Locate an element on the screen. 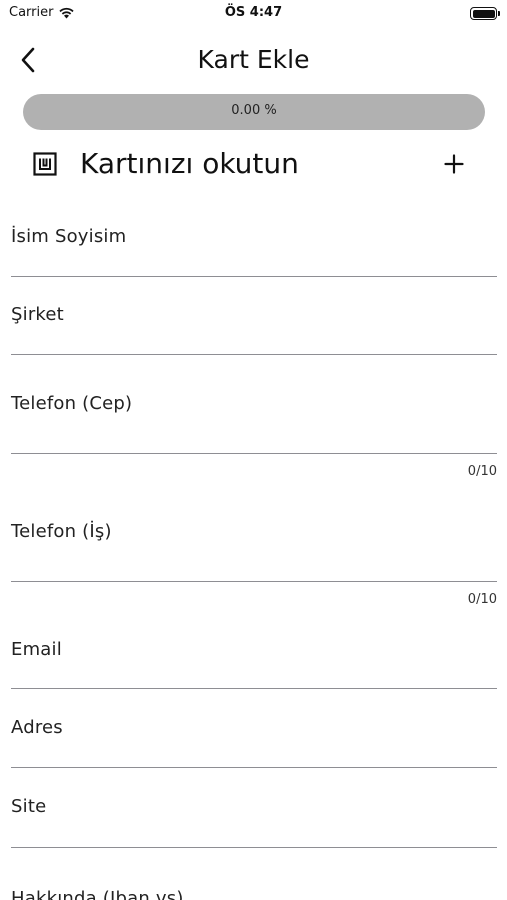 The height and width of the screenshot is (900, 507). email-input is located at coordinates (254, 674).